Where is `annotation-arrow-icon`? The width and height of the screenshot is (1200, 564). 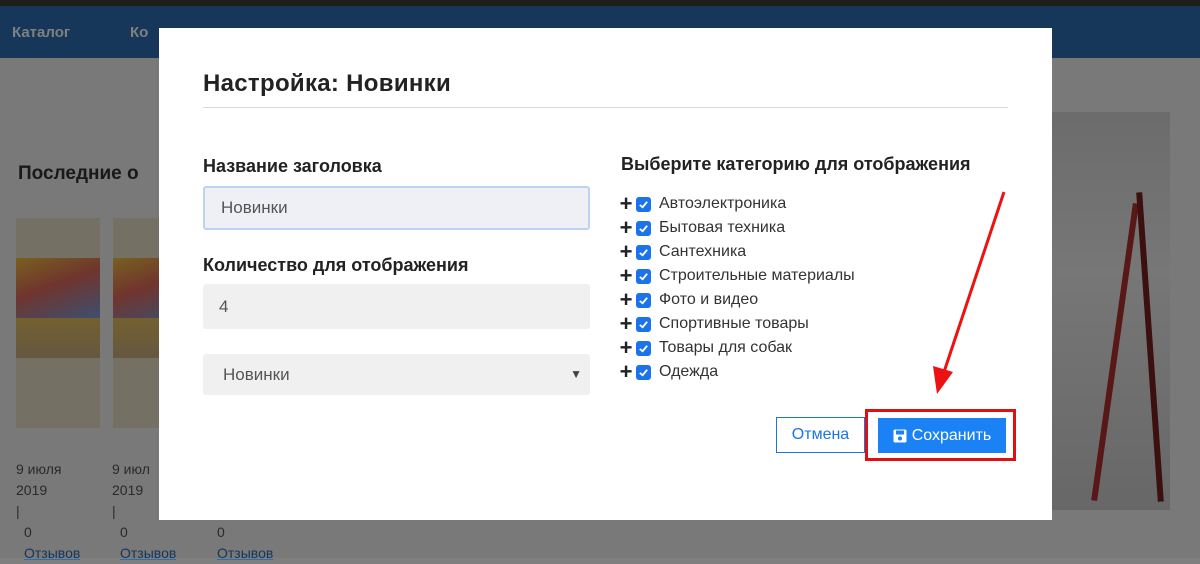 annotation-arrow-icon is located at coordinates (969, 292).